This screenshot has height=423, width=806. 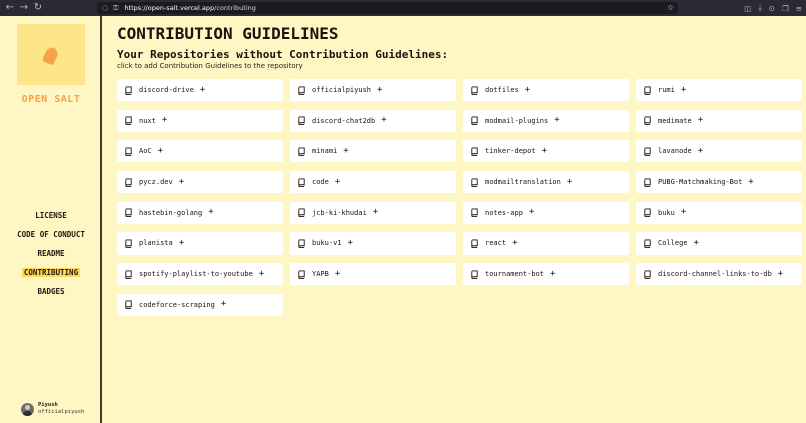 What do you see at coordinates (546, 120) in the screenshot?
I see `repo-card: modmail-plugins +` at bounding box center [546, 120].